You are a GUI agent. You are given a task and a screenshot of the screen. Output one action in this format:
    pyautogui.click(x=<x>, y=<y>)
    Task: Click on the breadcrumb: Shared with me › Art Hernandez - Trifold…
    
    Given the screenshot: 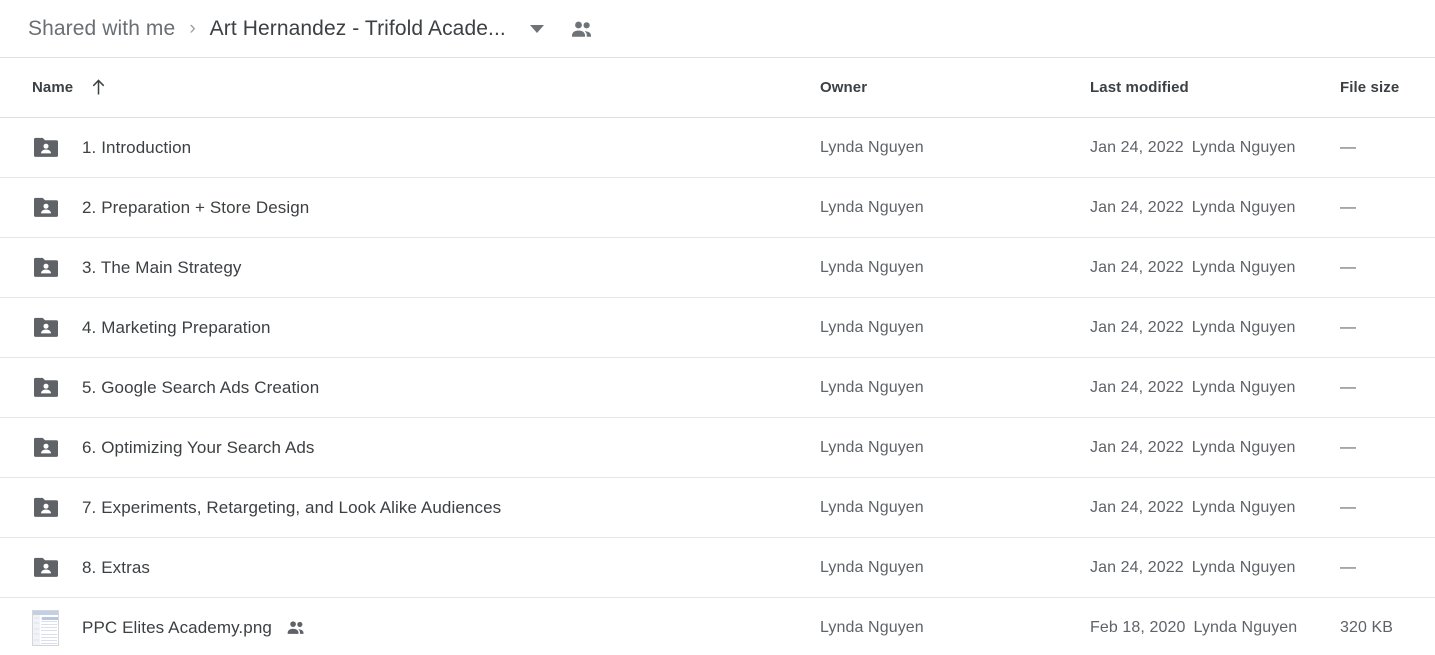 What is the action you would take?
    pyautogui.click(x=717, y=29)
    